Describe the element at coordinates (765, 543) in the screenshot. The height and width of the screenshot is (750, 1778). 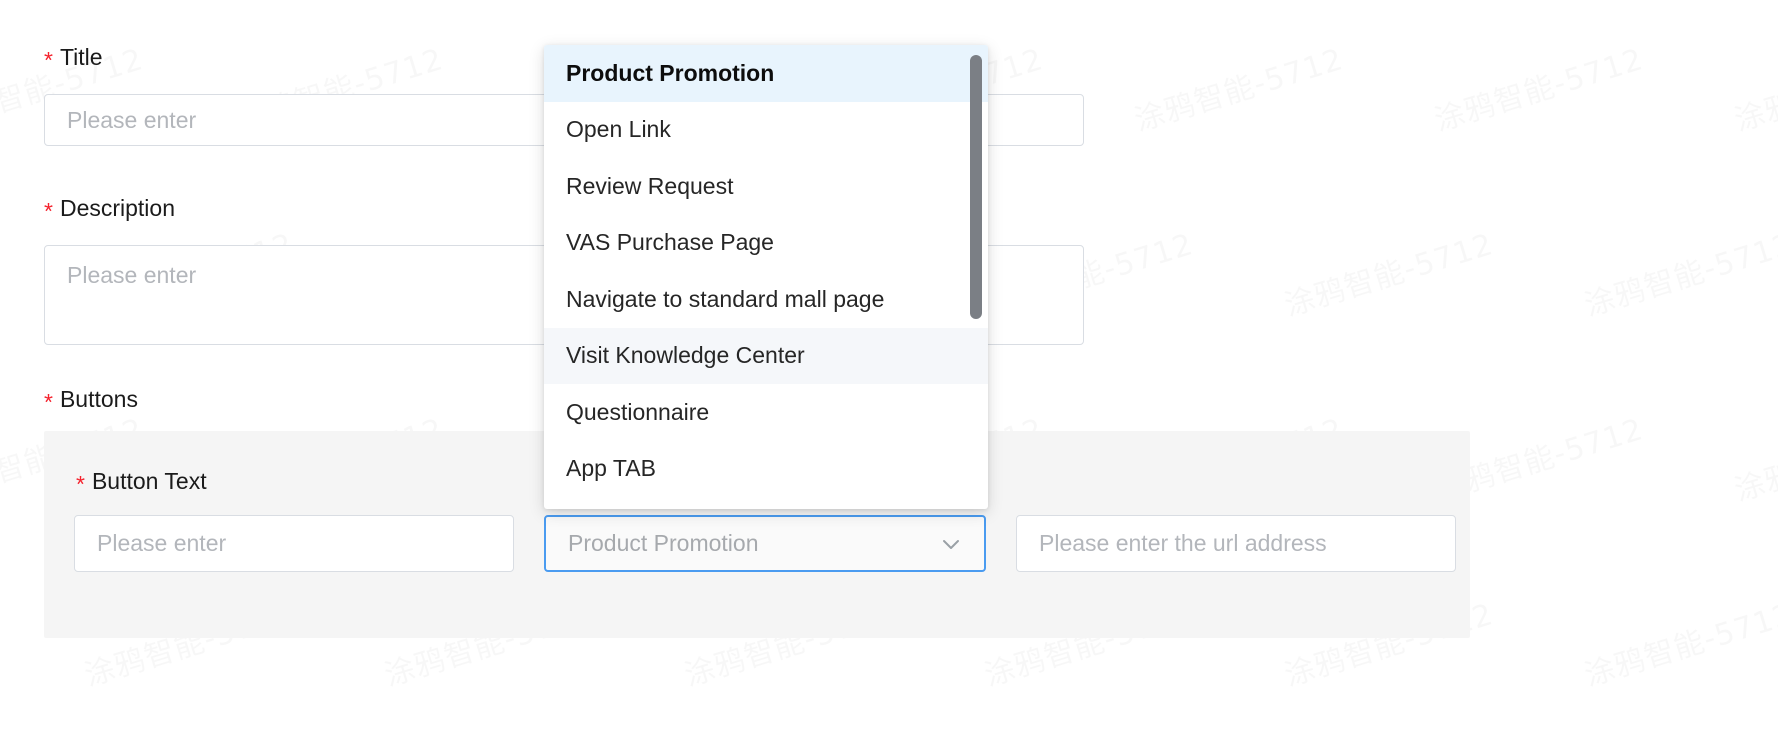
I see `link-type-select: Product Promotion` at that location.